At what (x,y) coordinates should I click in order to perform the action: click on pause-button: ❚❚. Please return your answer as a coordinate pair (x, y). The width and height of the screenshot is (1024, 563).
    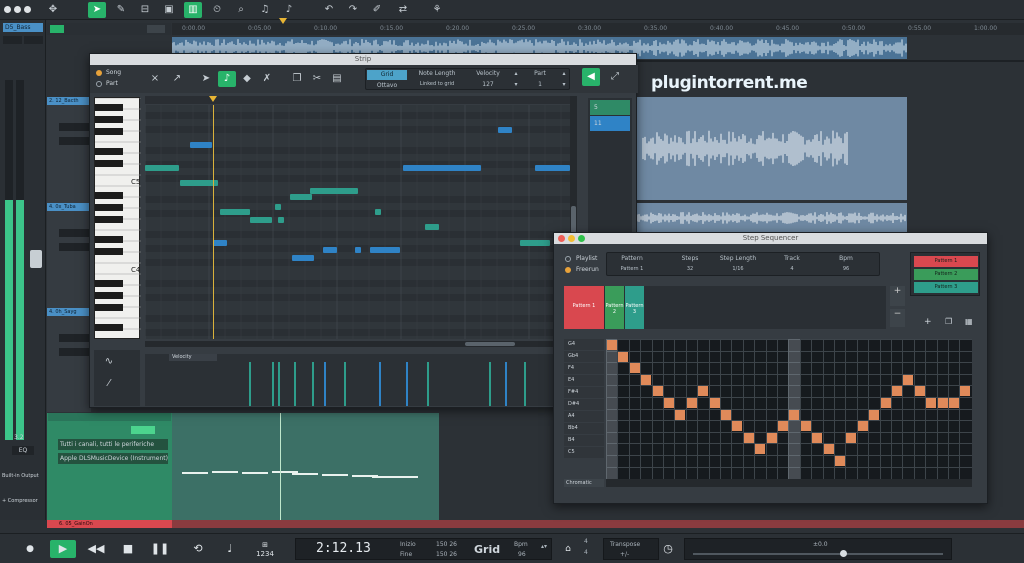
    Looking at the image, I should click on (160, 549).